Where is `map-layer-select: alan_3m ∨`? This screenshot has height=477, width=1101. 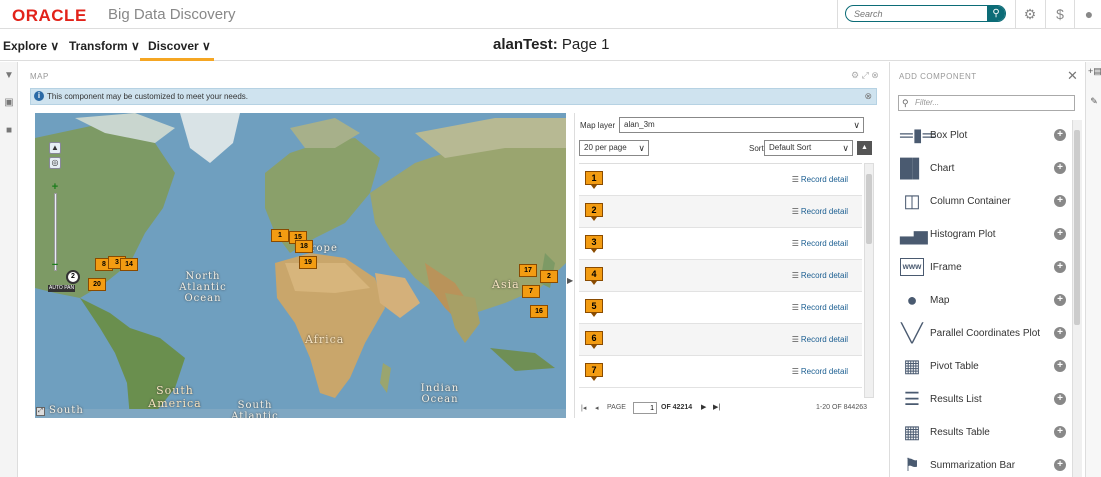
map-layer-select: alan_3m ∨ is located at coordinates (741, 125).